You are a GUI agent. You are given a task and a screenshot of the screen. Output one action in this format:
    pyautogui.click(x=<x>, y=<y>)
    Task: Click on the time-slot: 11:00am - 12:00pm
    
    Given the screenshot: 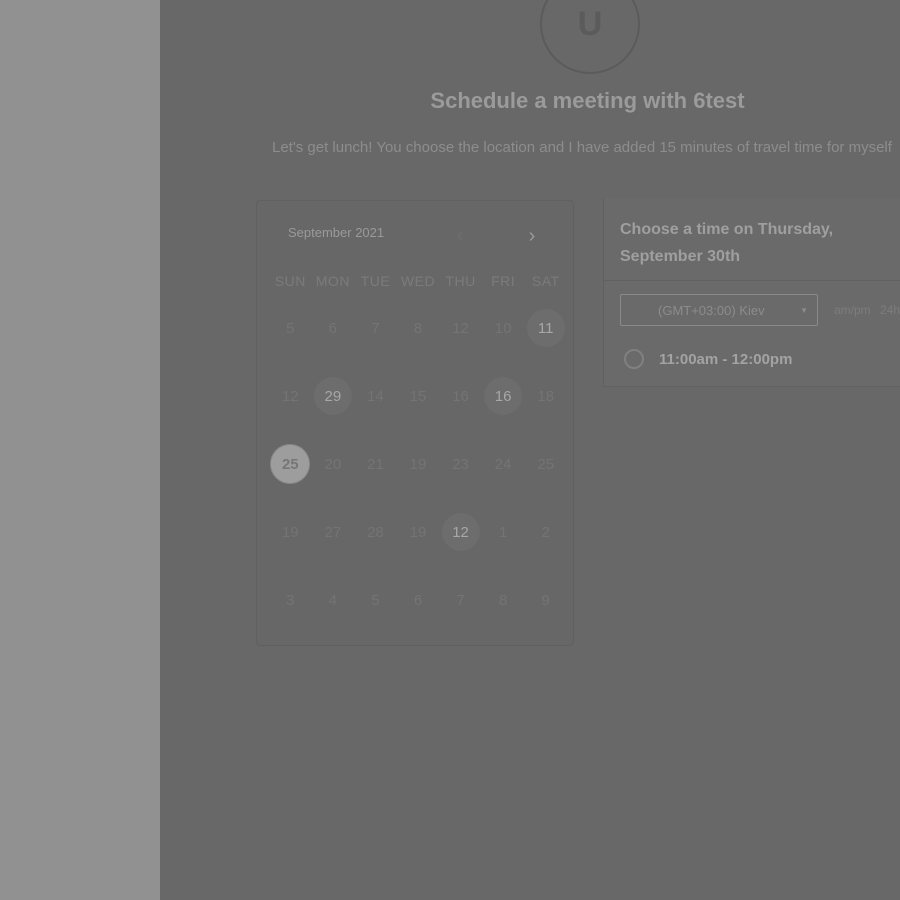 What is the action you would take?
    pyautogui.click(x=708, y=359)
    